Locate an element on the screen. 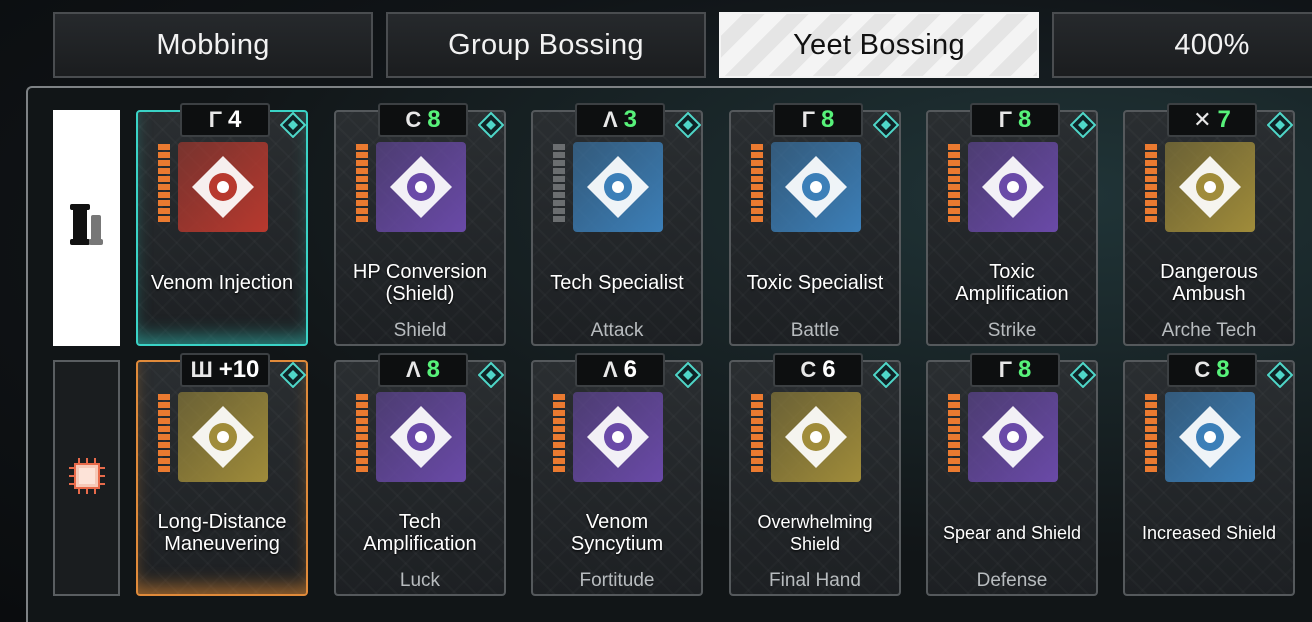 This screenshot has height=622, width=1312. module-name: Toxic Specialist is located at coordinates (815, 283).